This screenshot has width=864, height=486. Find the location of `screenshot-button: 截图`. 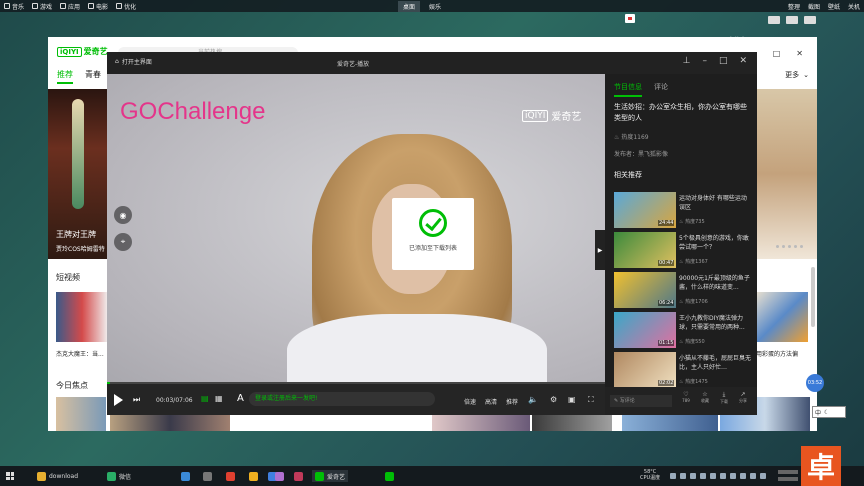

screenshot-button: 截图 is located at coordinates (814, 6).